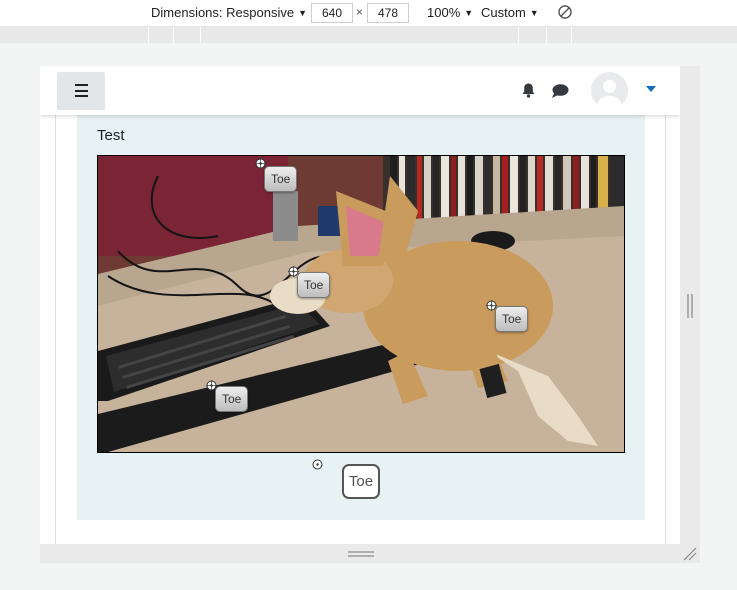 The height and width of the screenshot is (590, 737). I want to click on rotate-icon, so click(565, 12).